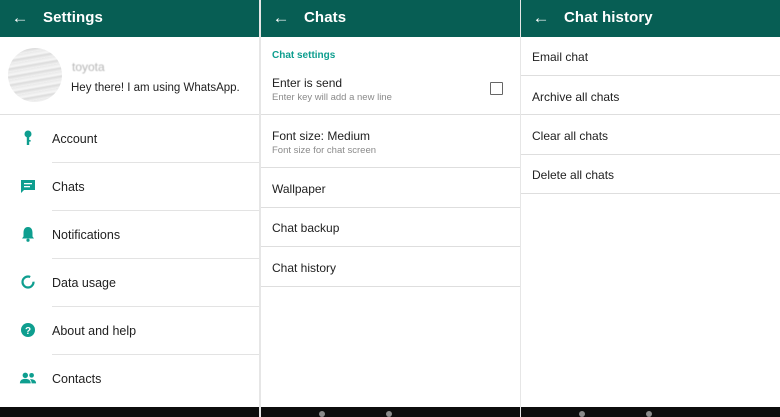 The image size is (780, 417). What do you see at coordinates (496, 88) in the screenshot?
I see `enter-is-send-checkbox` at bounding box center [496, 88].